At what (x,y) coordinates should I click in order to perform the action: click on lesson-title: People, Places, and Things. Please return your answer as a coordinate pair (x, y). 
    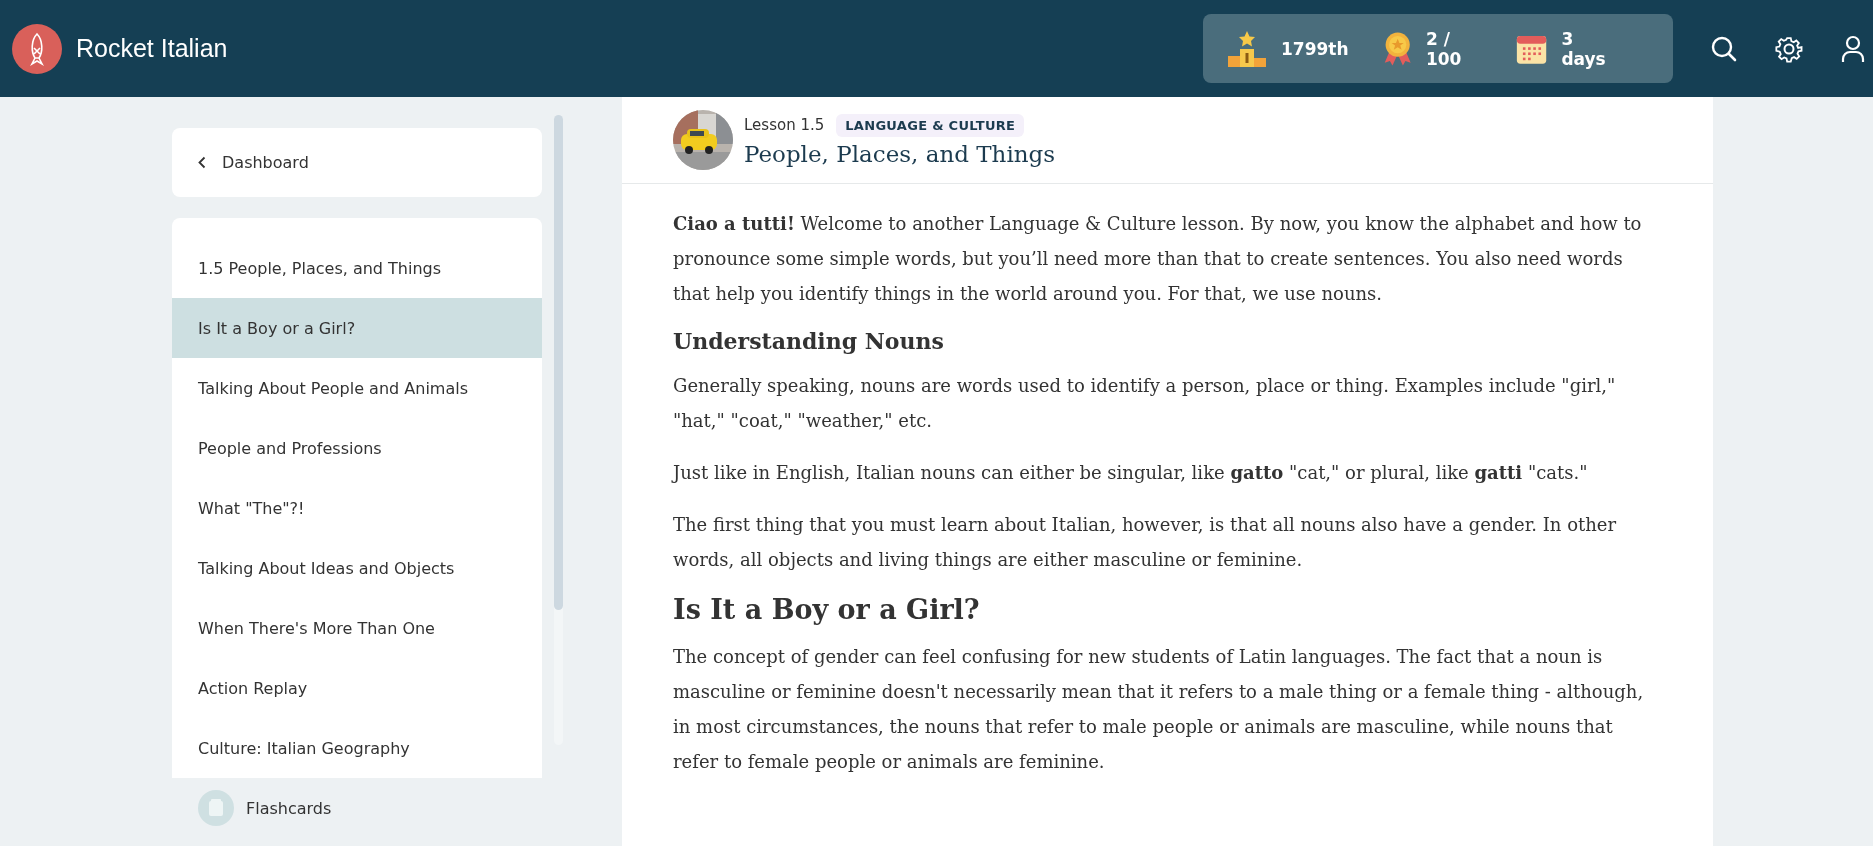
    Looking at the image, I should click on (900, 153).